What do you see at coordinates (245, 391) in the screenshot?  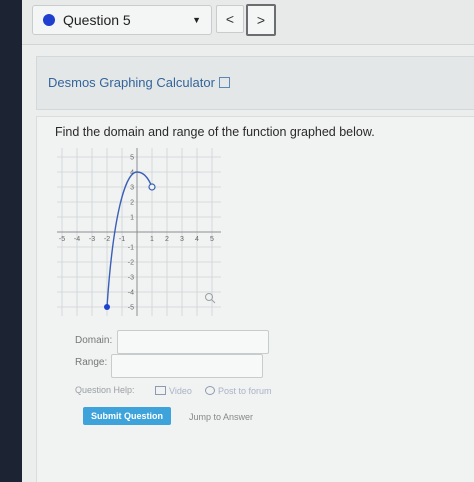 I see `forum-help-text: Post to forum` at bounding box center [245, 391].